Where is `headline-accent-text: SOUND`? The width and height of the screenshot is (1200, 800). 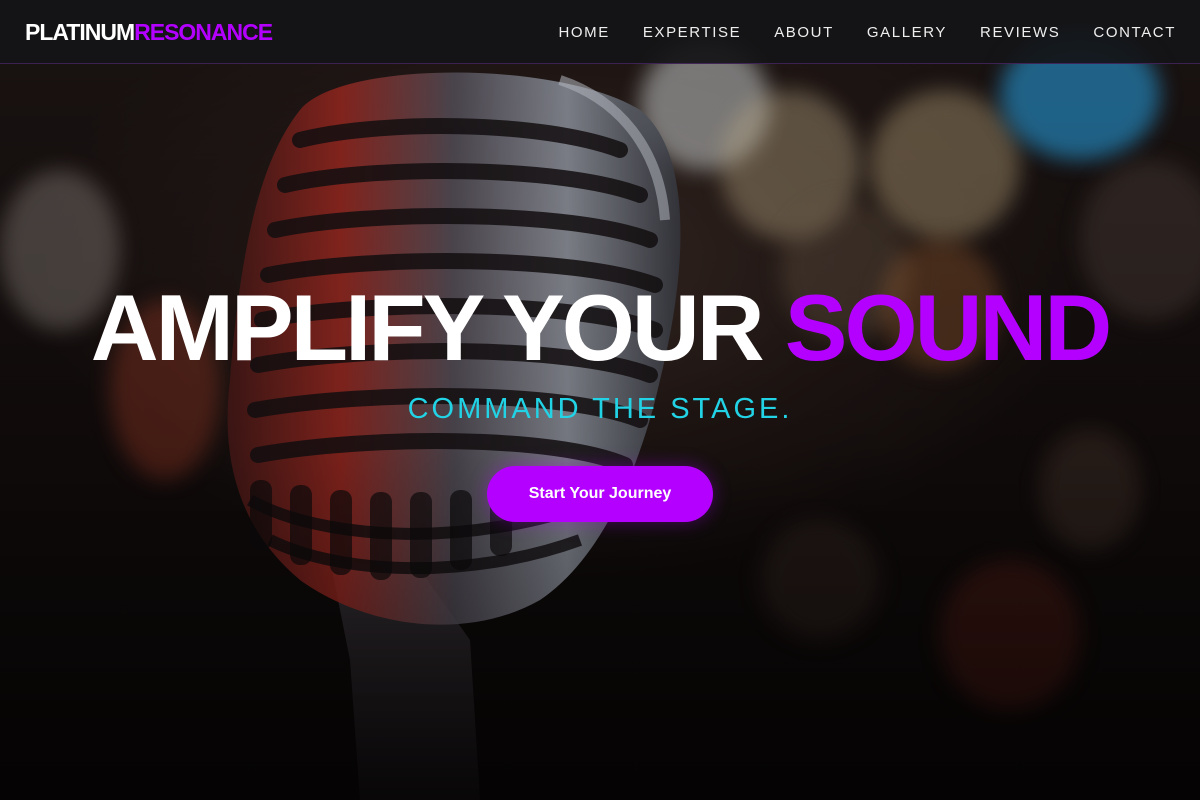 headline-accent-text: SOUND is located at coordinates (948, 327).